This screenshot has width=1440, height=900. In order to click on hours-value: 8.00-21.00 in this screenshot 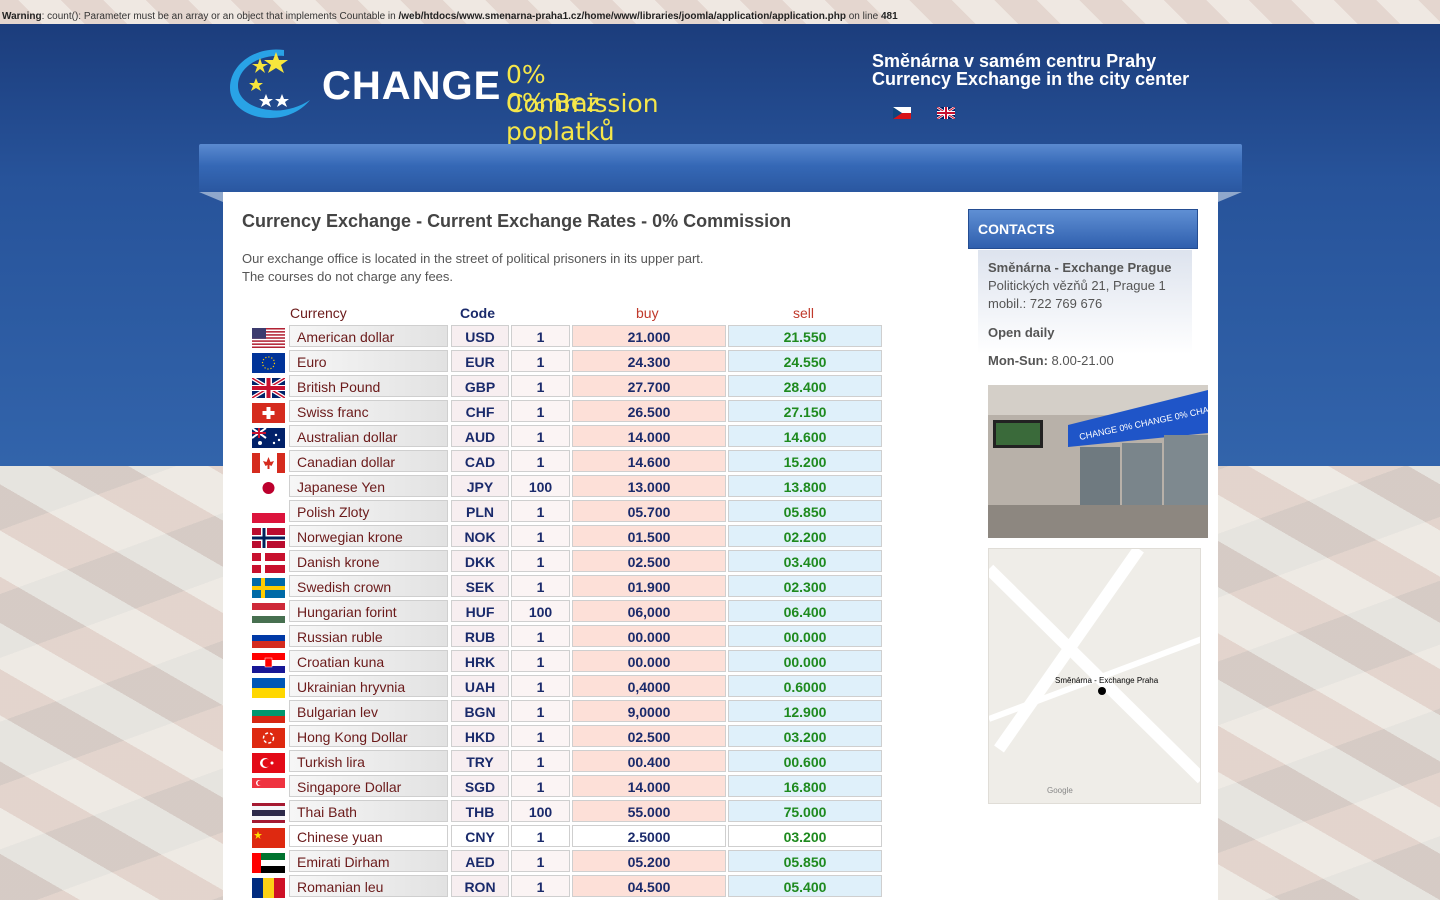, I will do `click(1080, 360)`.